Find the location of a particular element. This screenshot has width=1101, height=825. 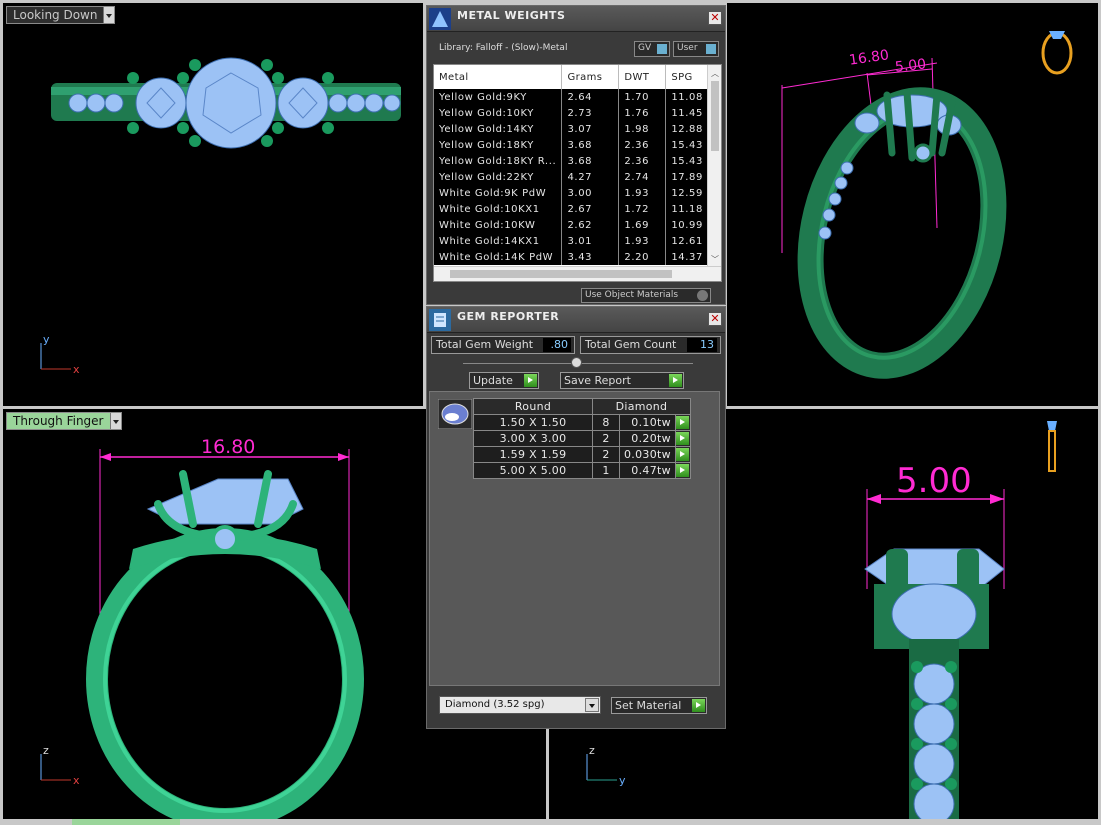

horizontal-scrollbar is located at coordinates (577, 273).